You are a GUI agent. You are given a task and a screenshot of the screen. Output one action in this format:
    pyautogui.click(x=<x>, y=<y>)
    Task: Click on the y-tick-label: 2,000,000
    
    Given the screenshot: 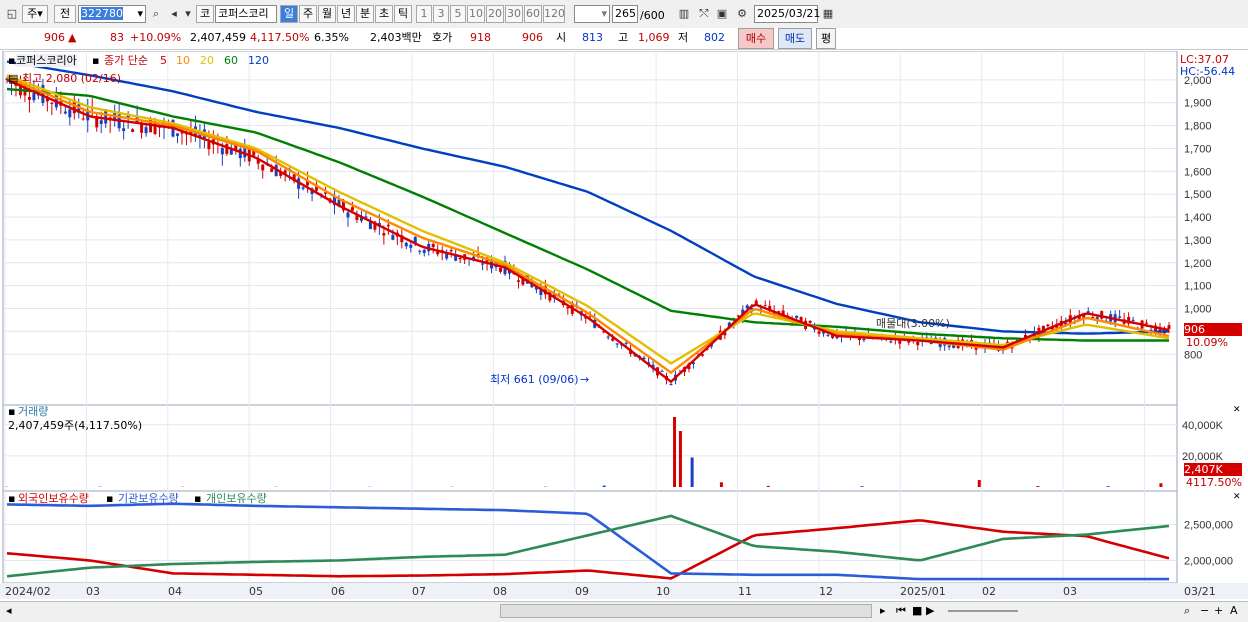 What is the action you would take?
    pyautogui.click(x=1208, y=561)
    